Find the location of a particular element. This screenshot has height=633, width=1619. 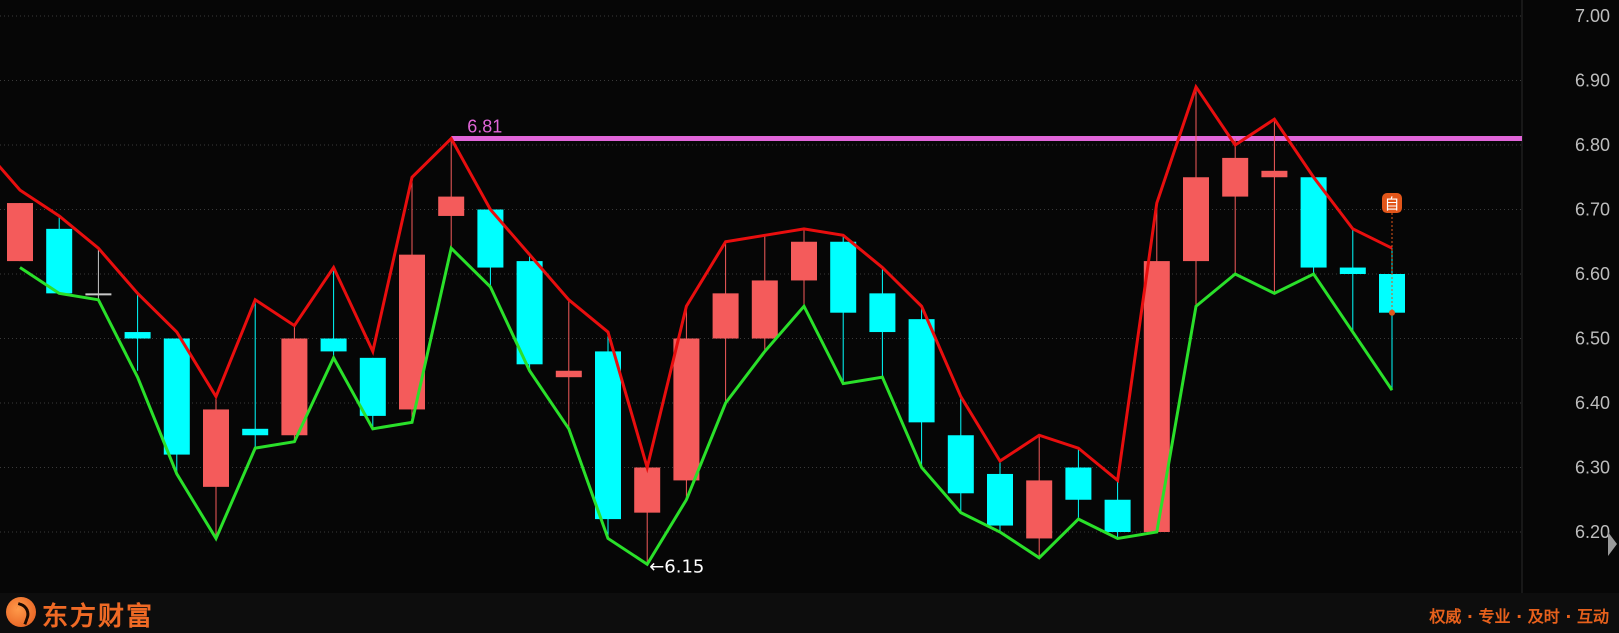

brand-slogan: 权威 · 专业 · 及时 · 互动 is located at coordinates (1519, 616).